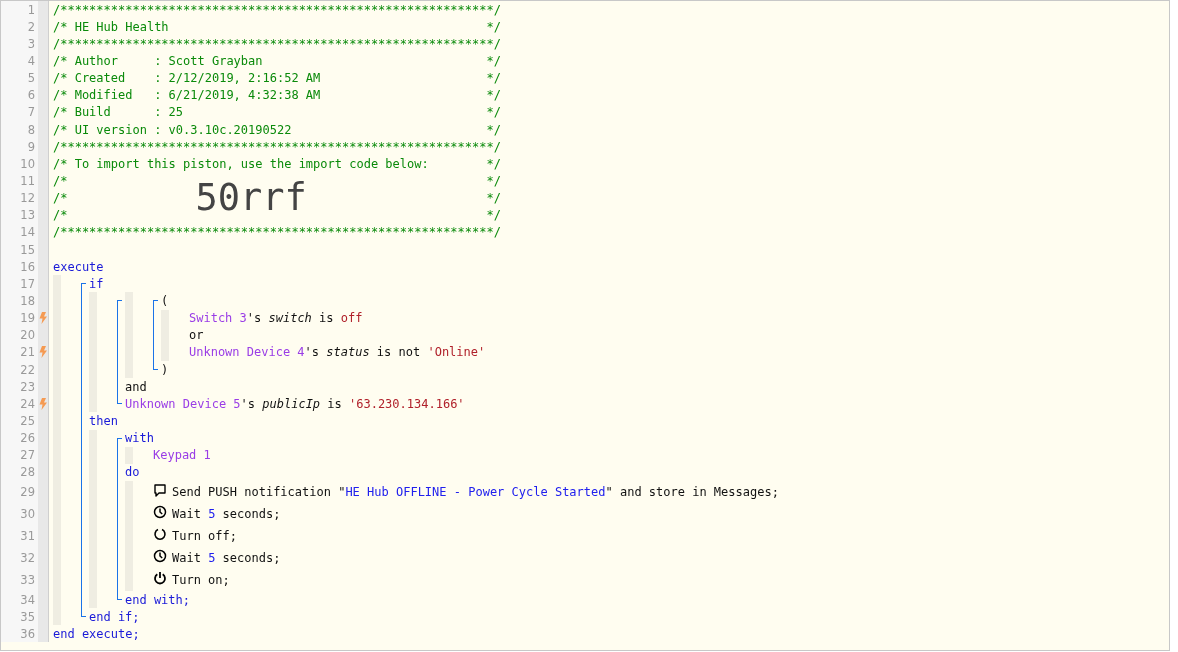 Image resolution: width=1178 pixels, height=652 pixels. Describe the element at coordinates (187, 78) in the screenshot. I see `code-comment: /* Created : 2/12/2019, 2:16:52 AM` at that location.